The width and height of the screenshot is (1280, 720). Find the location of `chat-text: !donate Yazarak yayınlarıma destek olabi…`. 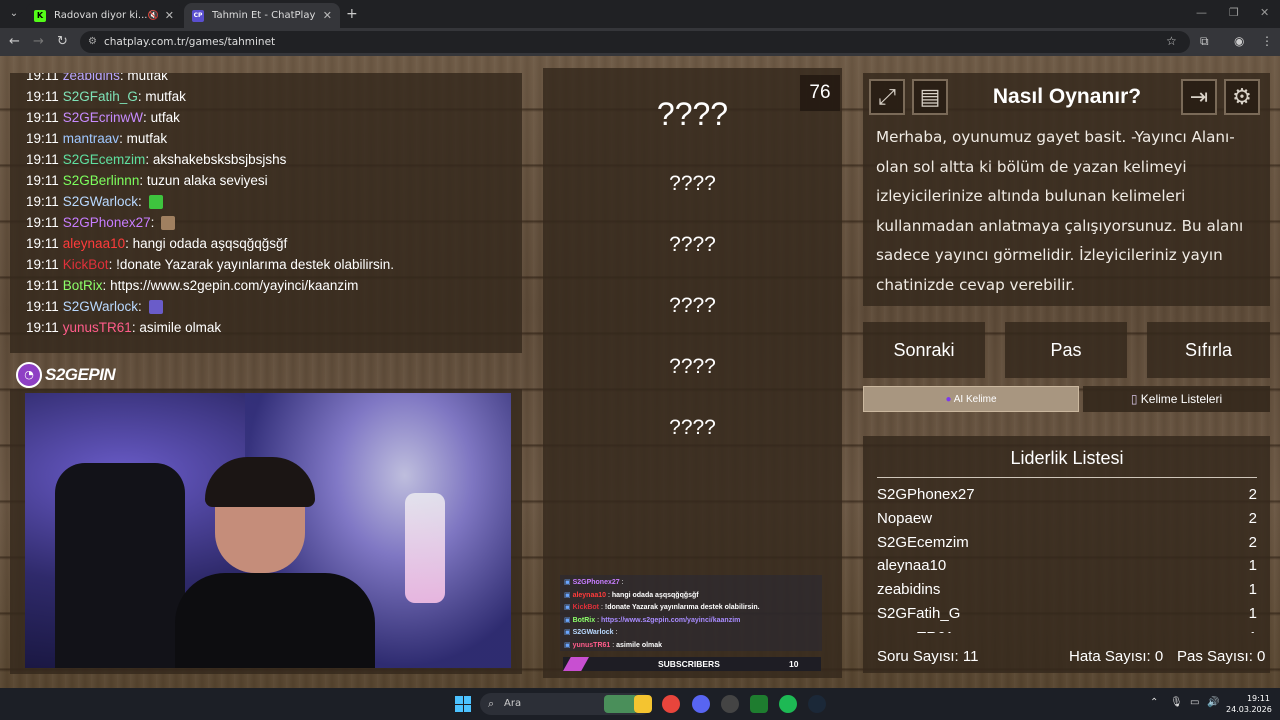

chat-text: !donate Yazarak yayınlarıma destek olabi… is located at coordinates (255, 264).